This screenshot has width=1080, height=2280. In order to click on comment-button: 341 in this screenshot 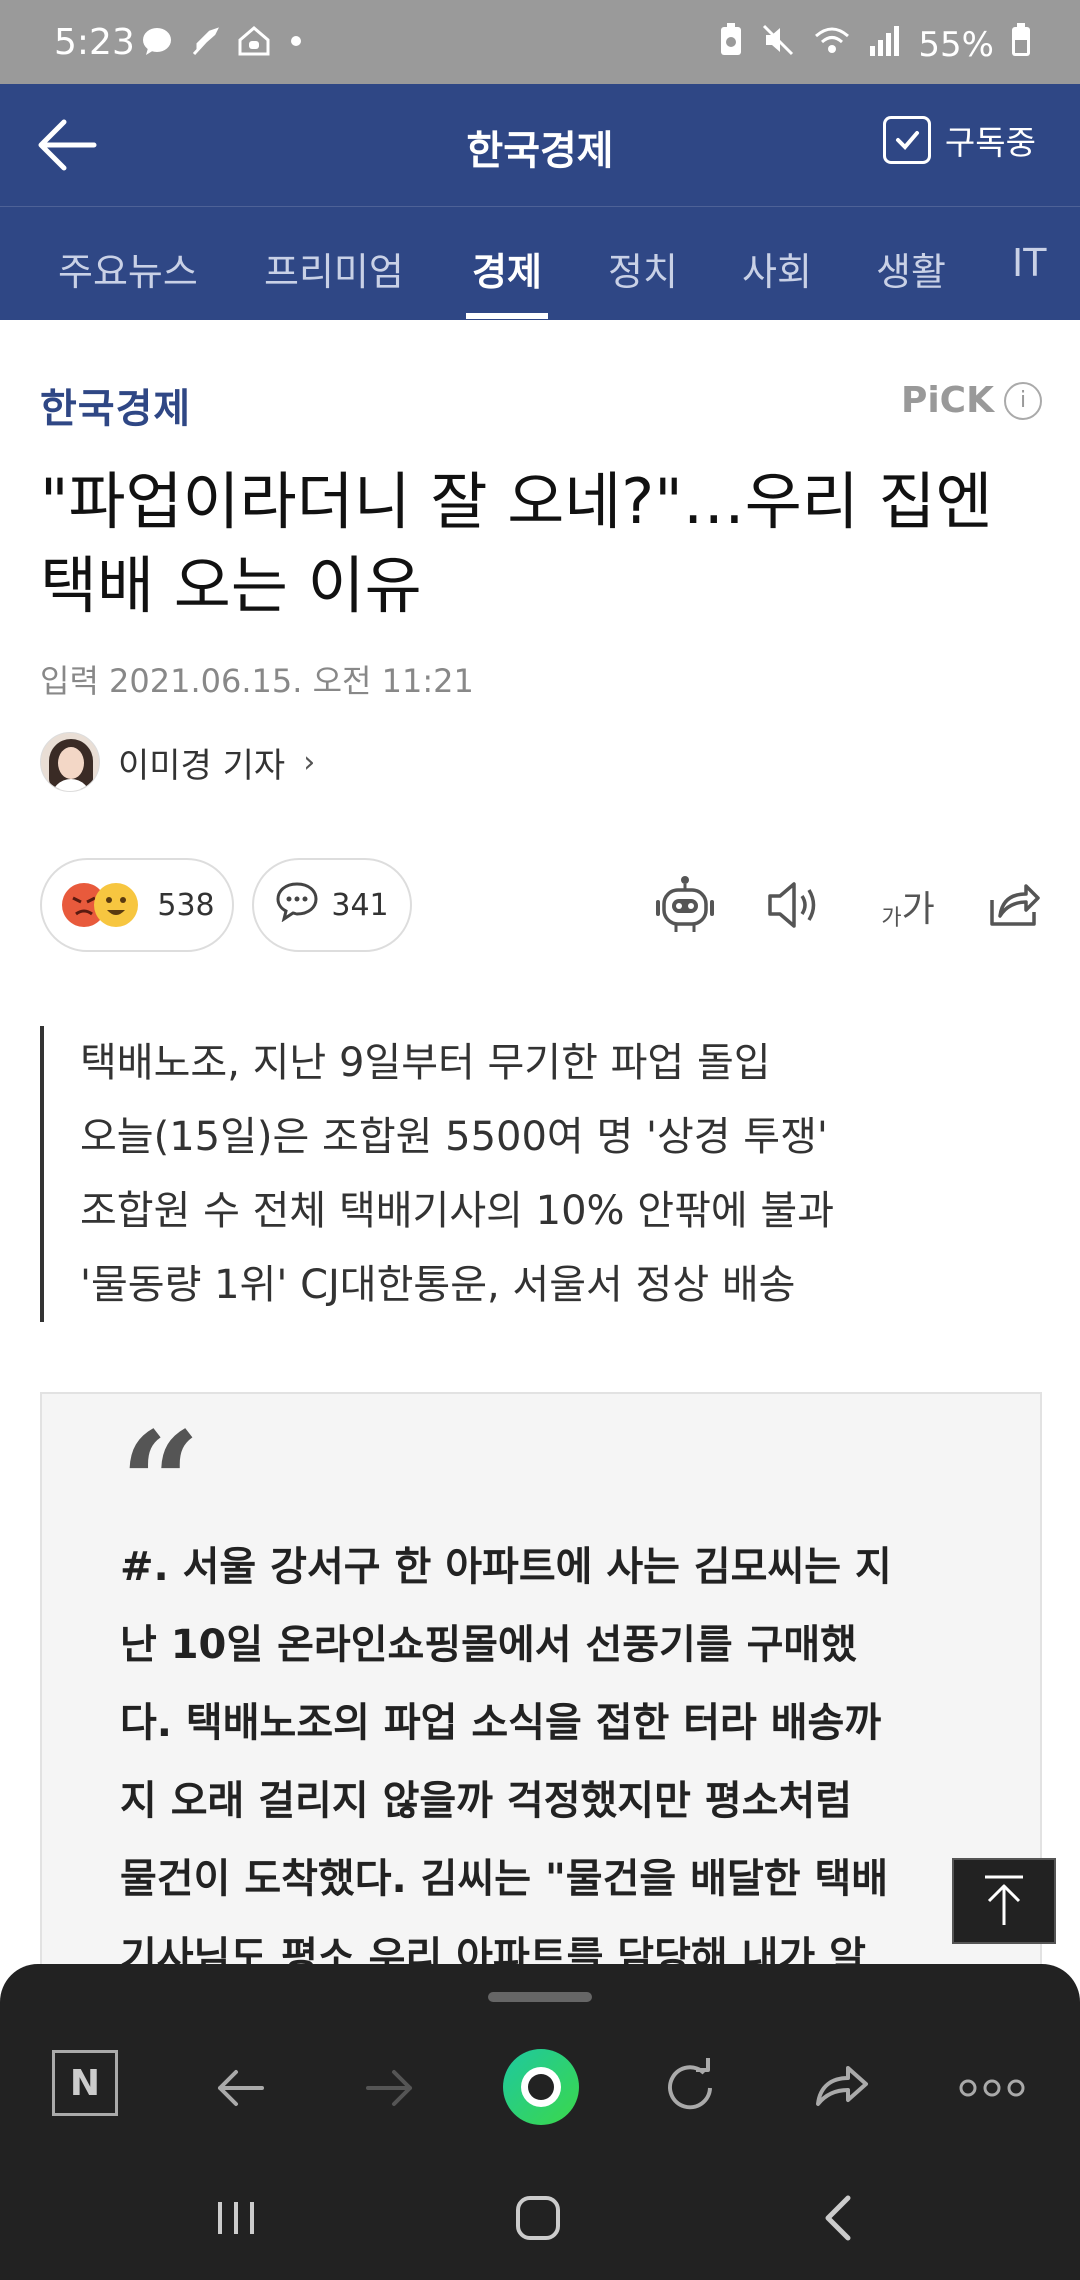, I will do `click(332, 905)`.